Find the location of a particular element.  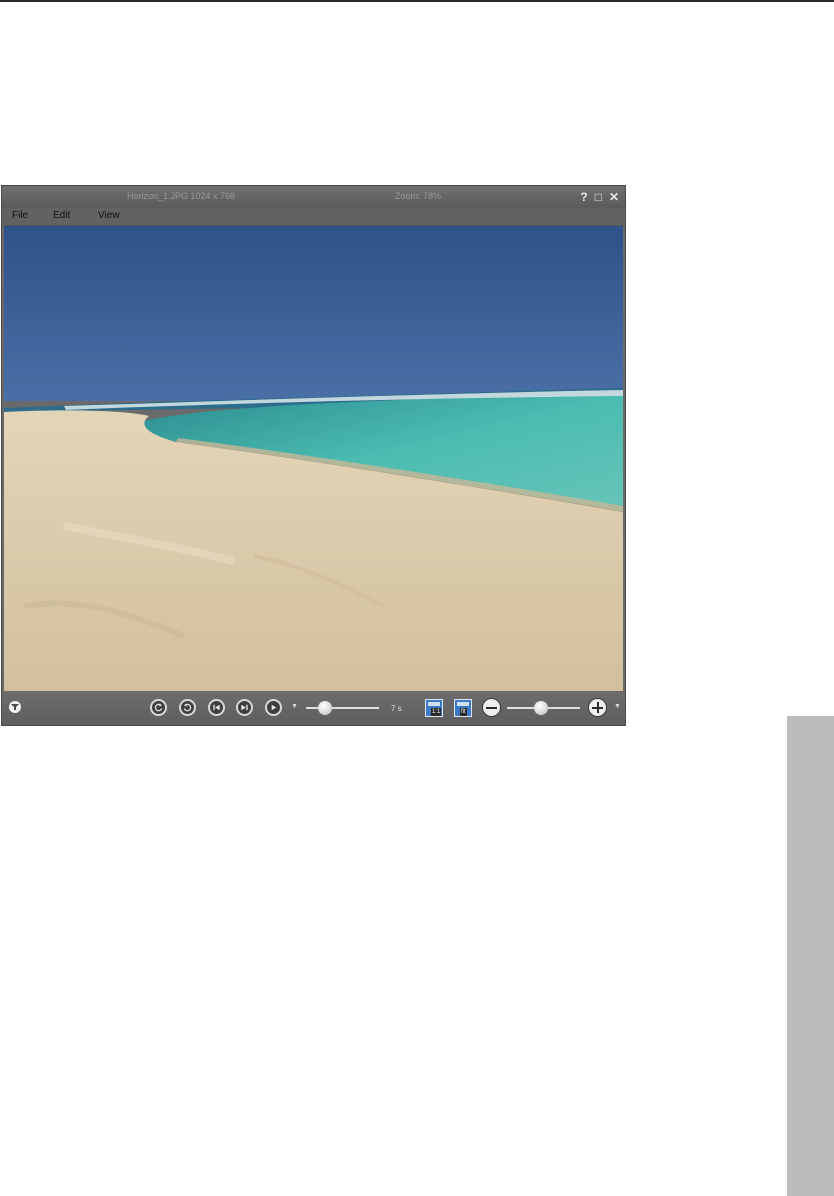

actual-size-button: 1:1 is located at coordinates (434, 708).